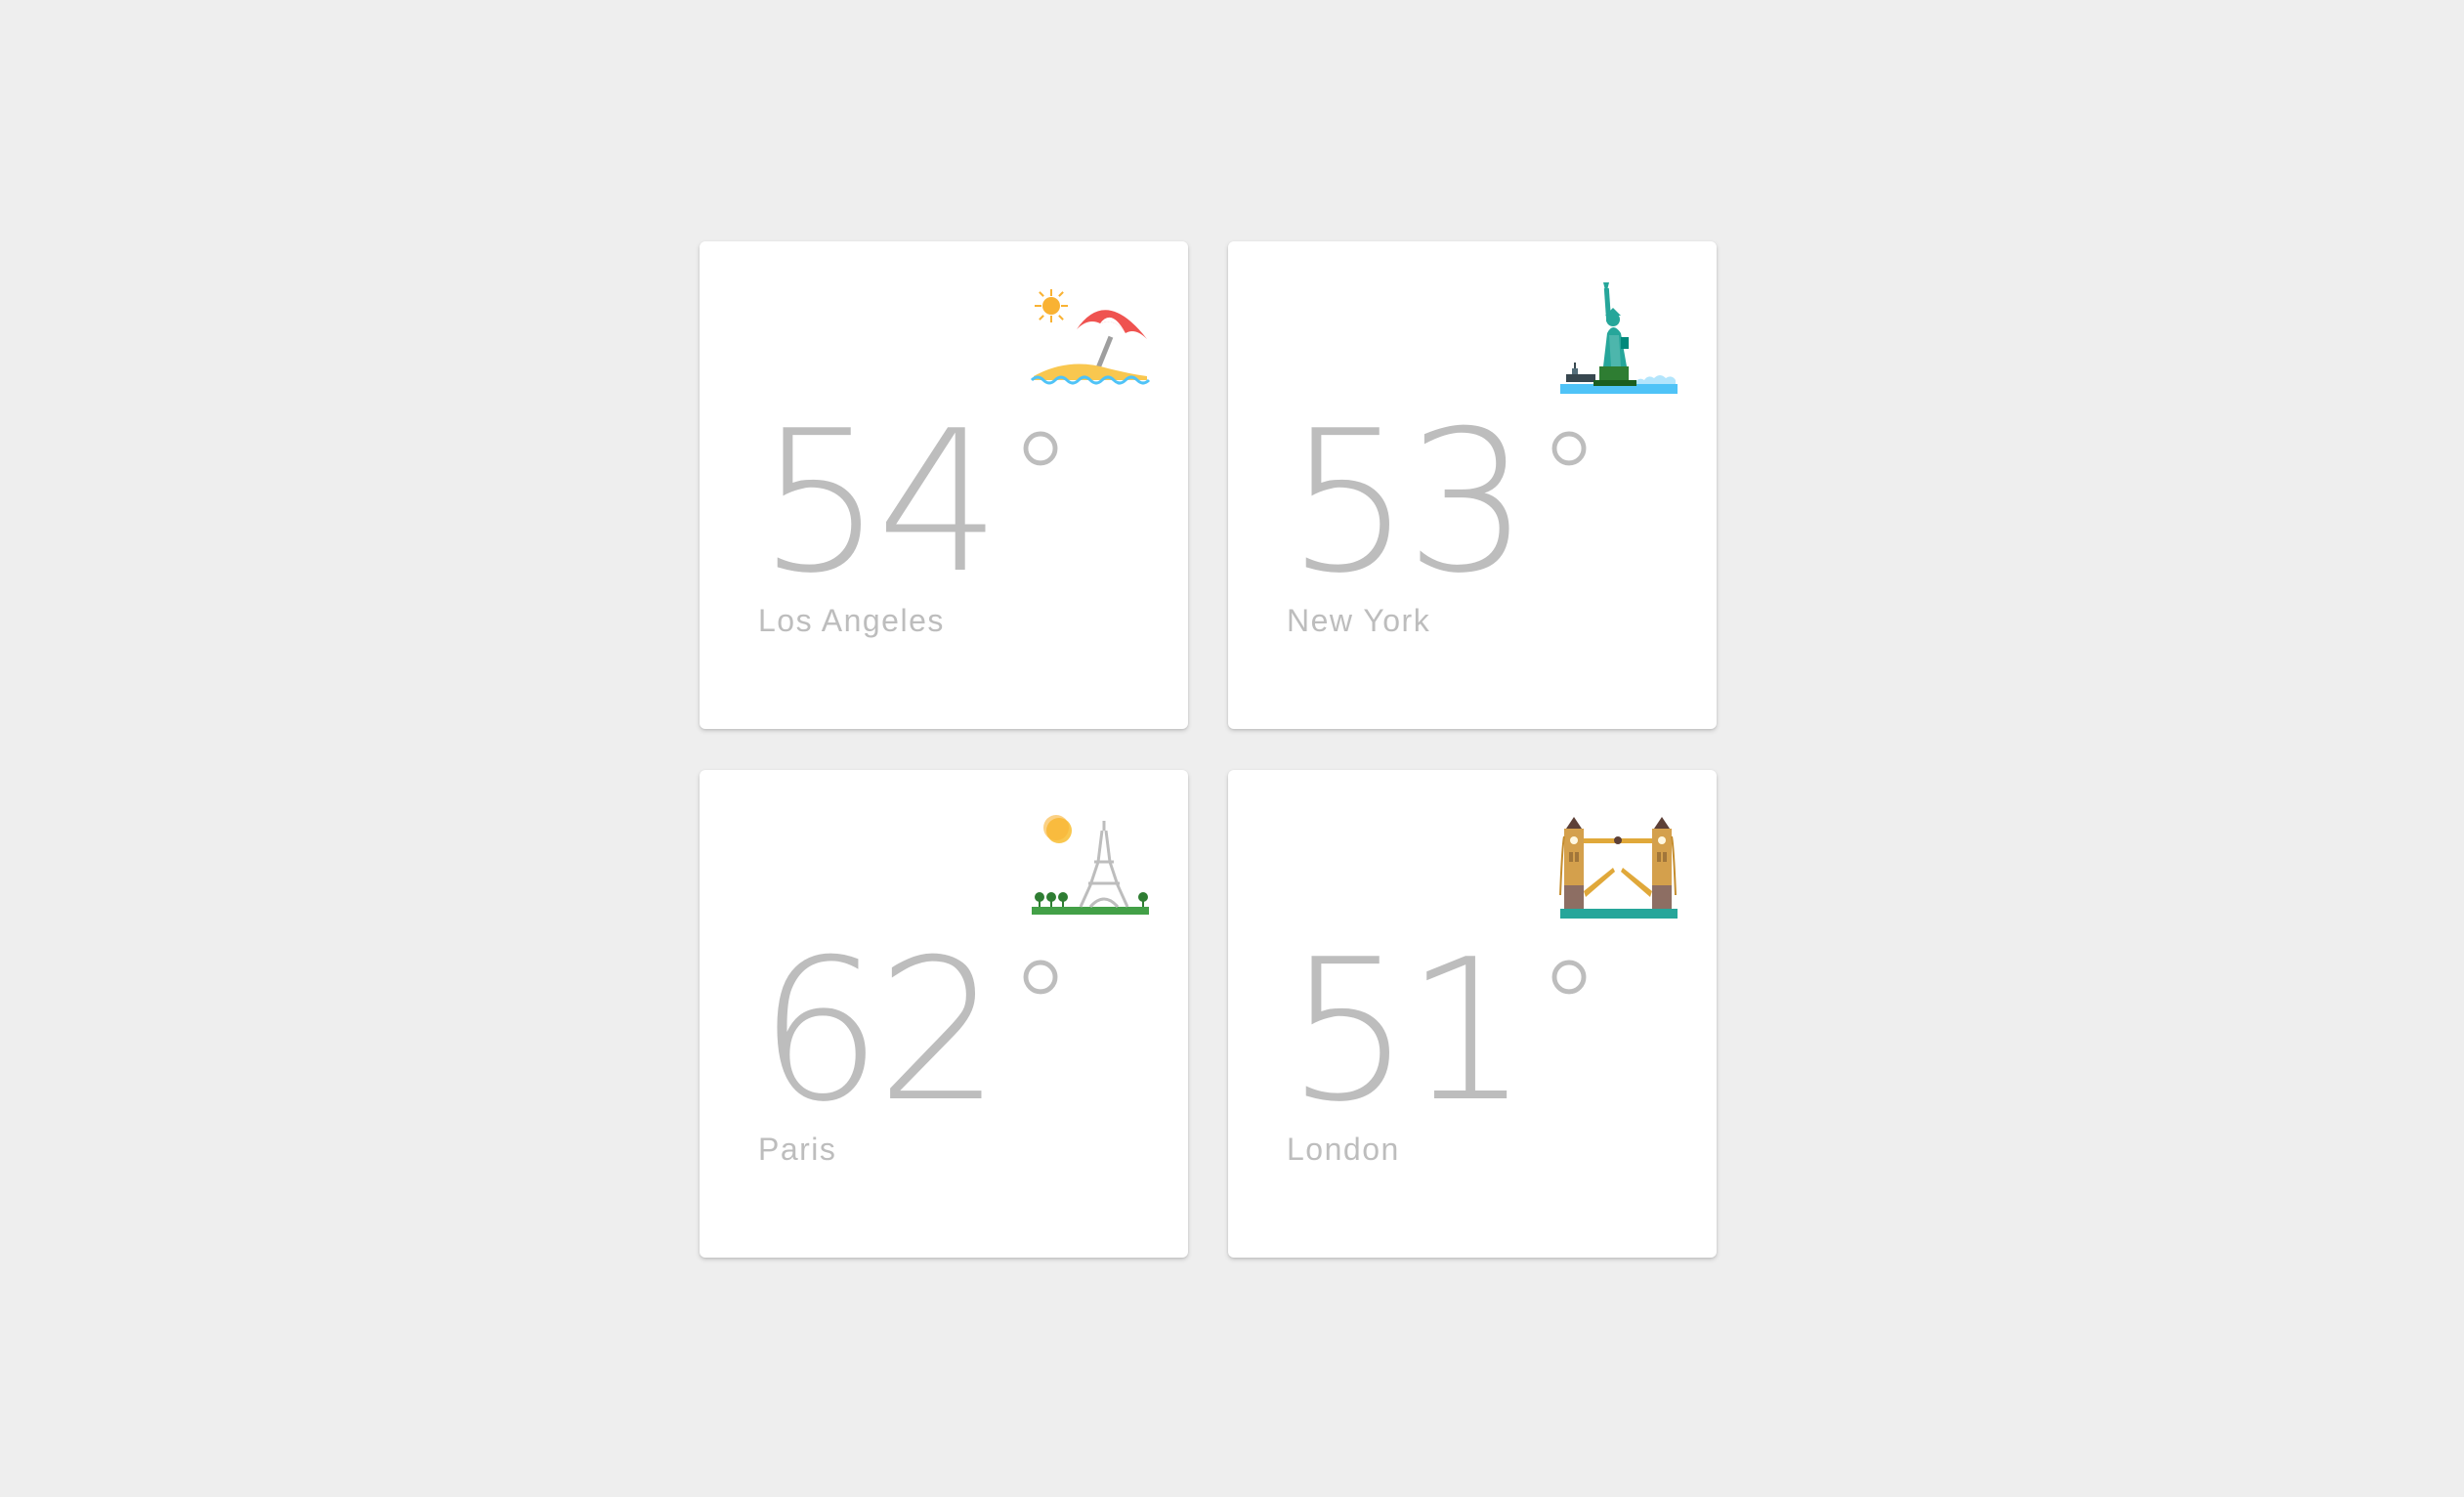 The width and height of the screenshot is (2464, 1497). I want to click on temperature-number: 51, so click(1408, 1031).